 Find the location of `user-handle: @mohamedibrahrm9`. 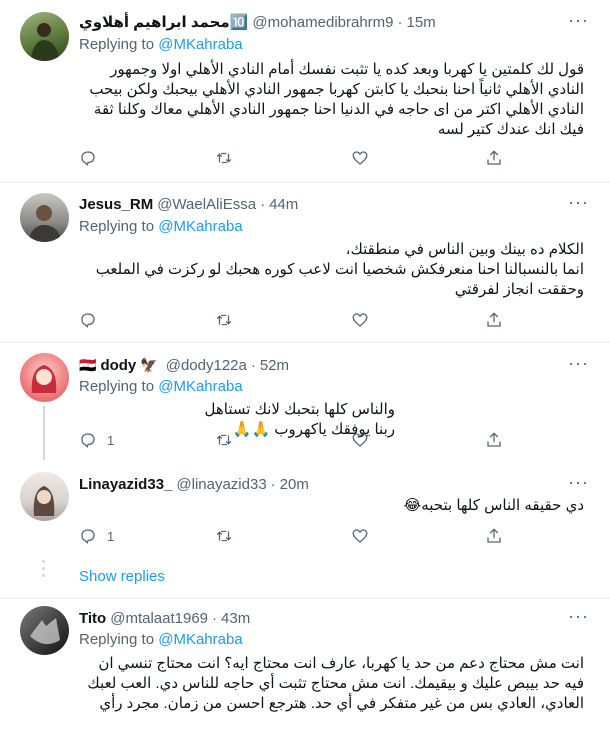

user-handle: @mohamedibrahrm9 is located at coordinates (322, 22).